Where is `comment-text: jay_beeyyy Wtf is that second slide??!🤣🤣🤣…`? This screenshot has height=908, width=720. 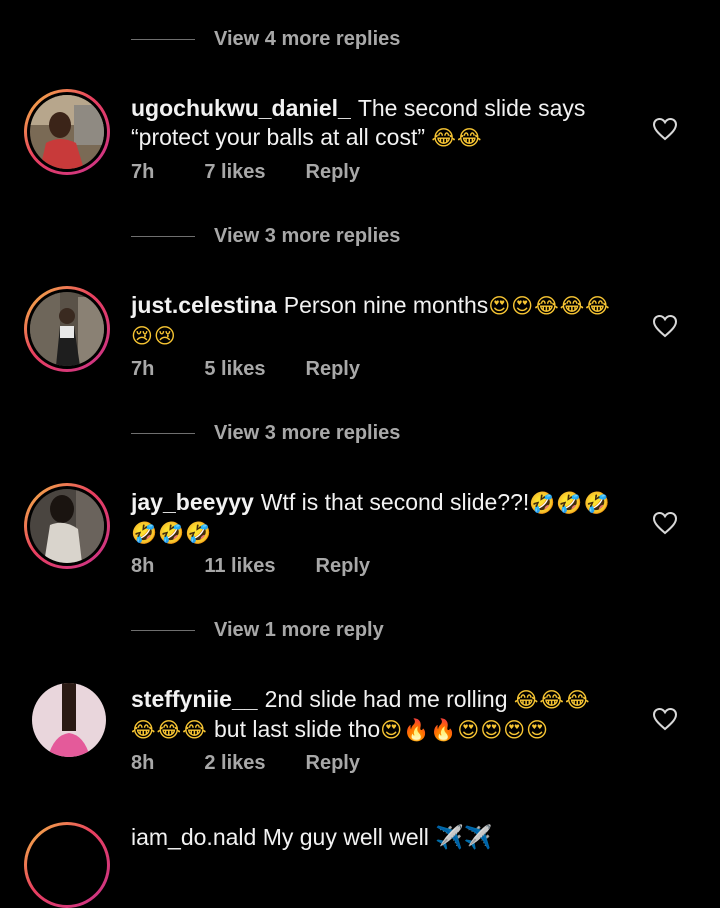
comment-text: jay_beeyyy Wtf is that second slide??!🤣🤣🤣… is located at coordinates (381, 518).